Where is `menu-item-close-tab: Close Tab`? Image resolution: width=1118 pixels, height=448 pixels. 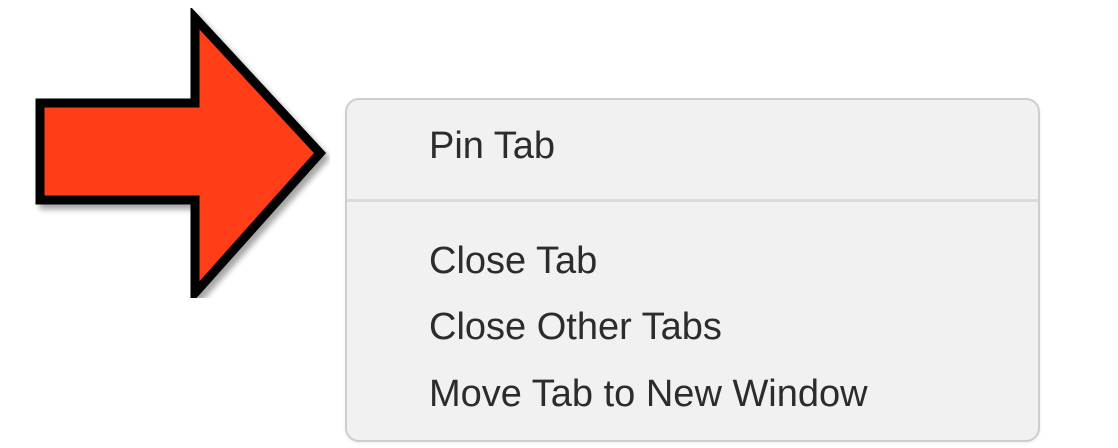
menu-item-close-tab: Close Tab is located at coordinates (513, 261).